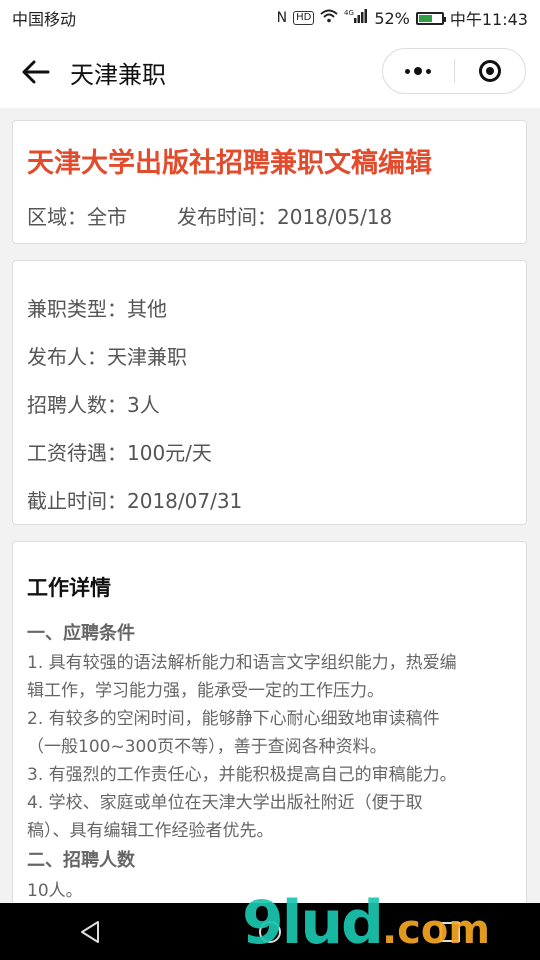 Image resolution: width=540 pixels, height=960 pixels. What do you see at coordinates (90, 932) in the screenshot?
I see `back-triangle-icon` at bounding box center [90, 932].